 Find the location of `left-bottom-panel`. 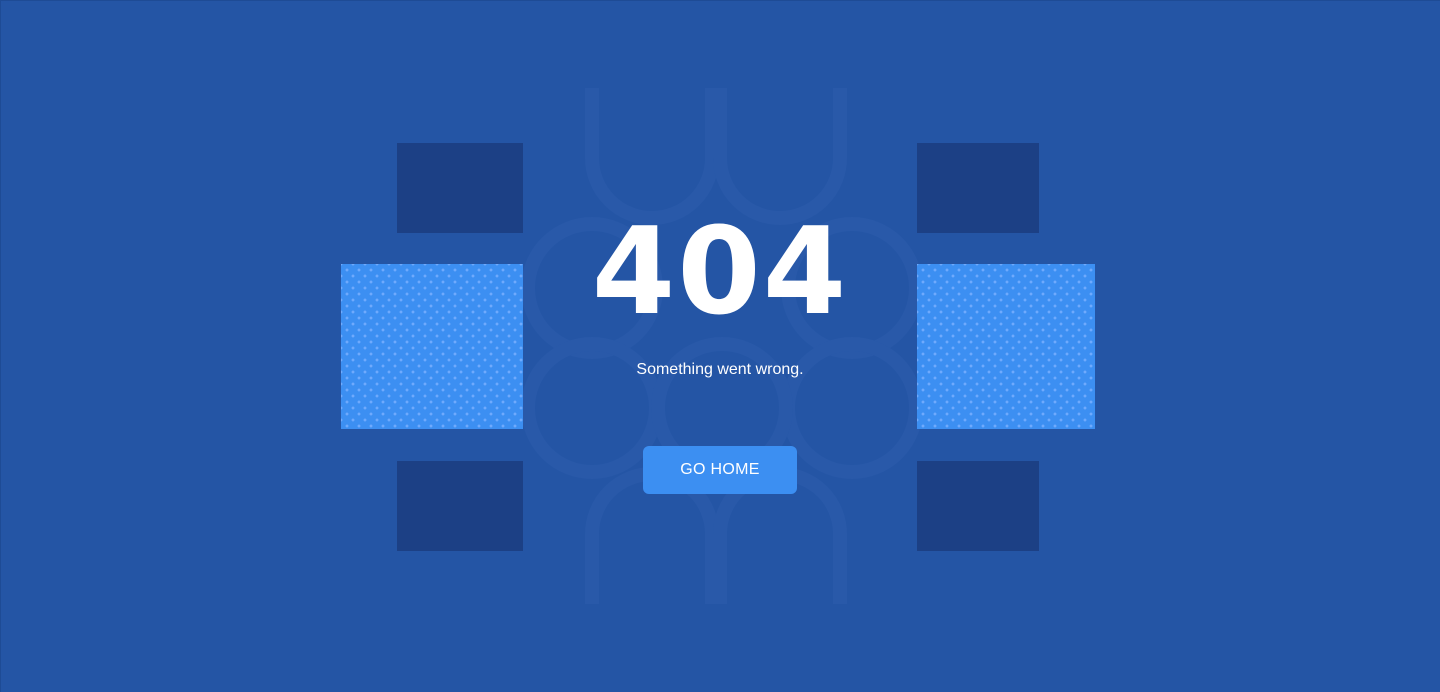

left-bottom-panel is located at coordinates (460, 506).